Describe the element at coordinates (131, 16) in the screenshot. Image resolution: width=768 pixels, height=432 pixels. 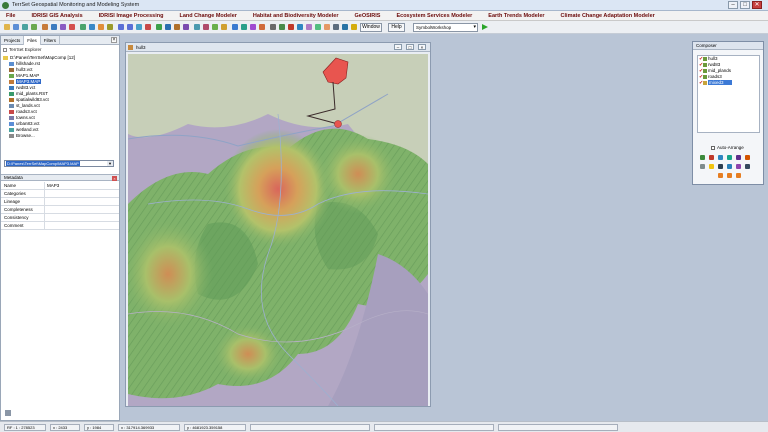
I see `menu-image-processing: IDRISI Image Processing` at that location.